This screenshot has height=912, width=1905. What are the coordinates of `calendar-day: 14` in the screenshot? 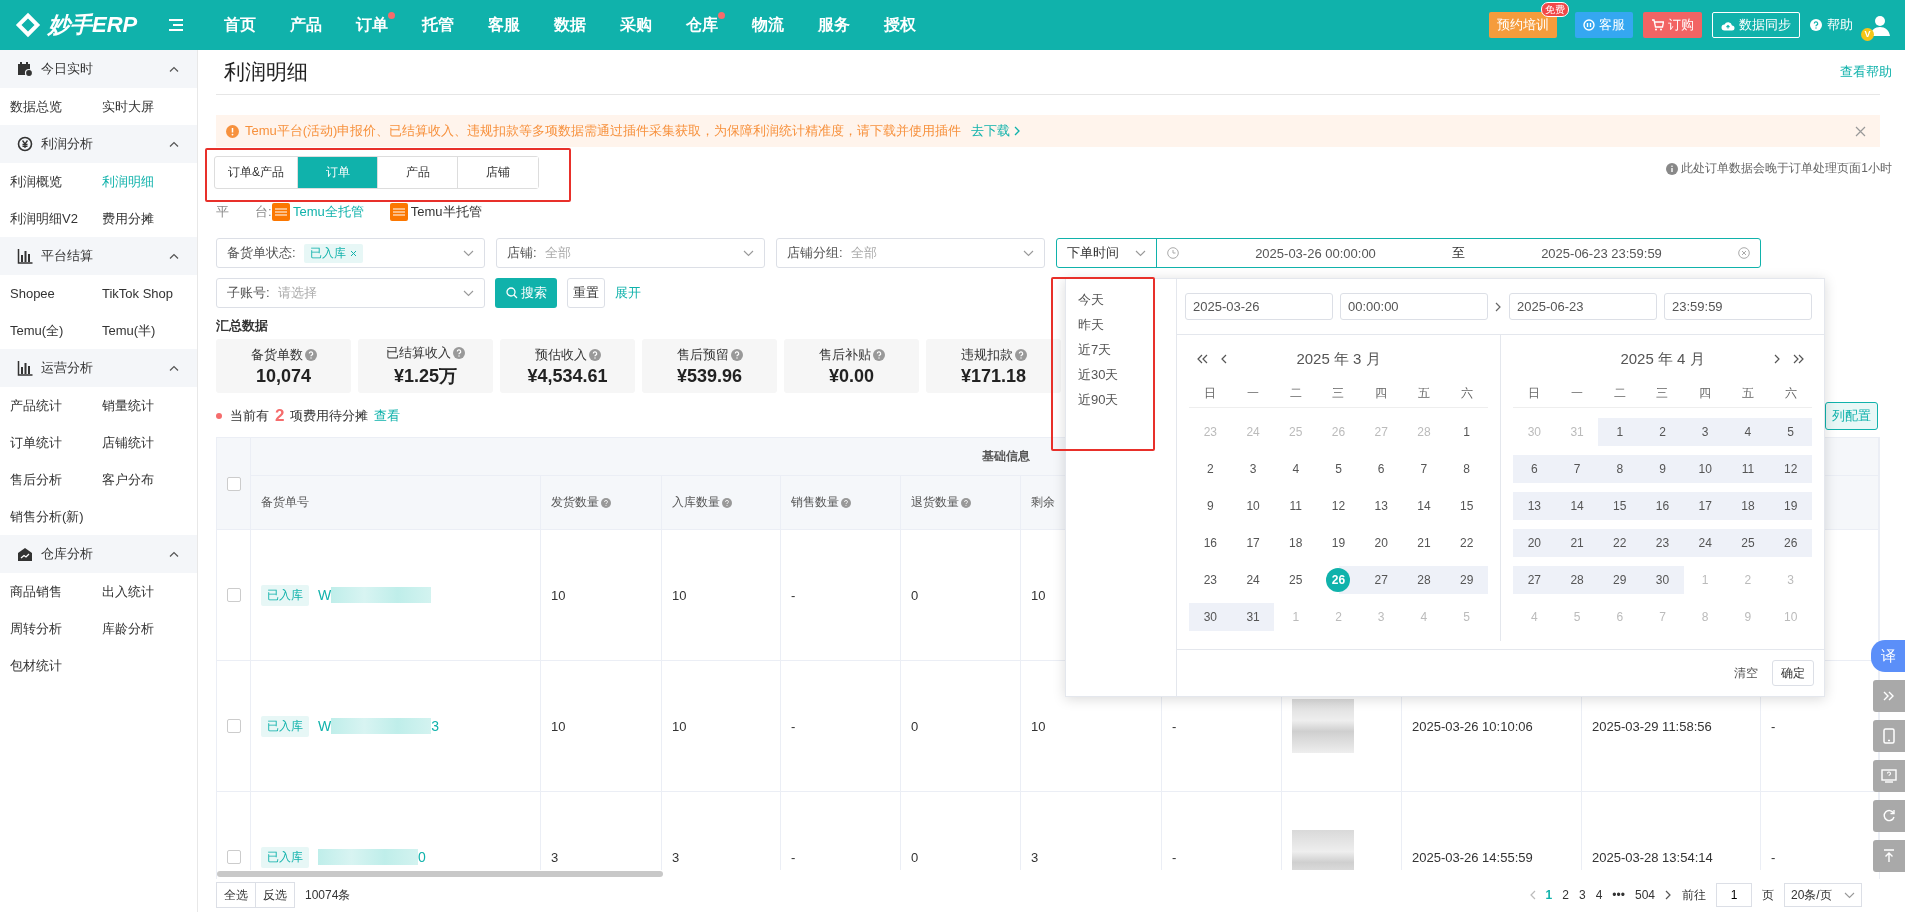 It's located at (1424, 505).